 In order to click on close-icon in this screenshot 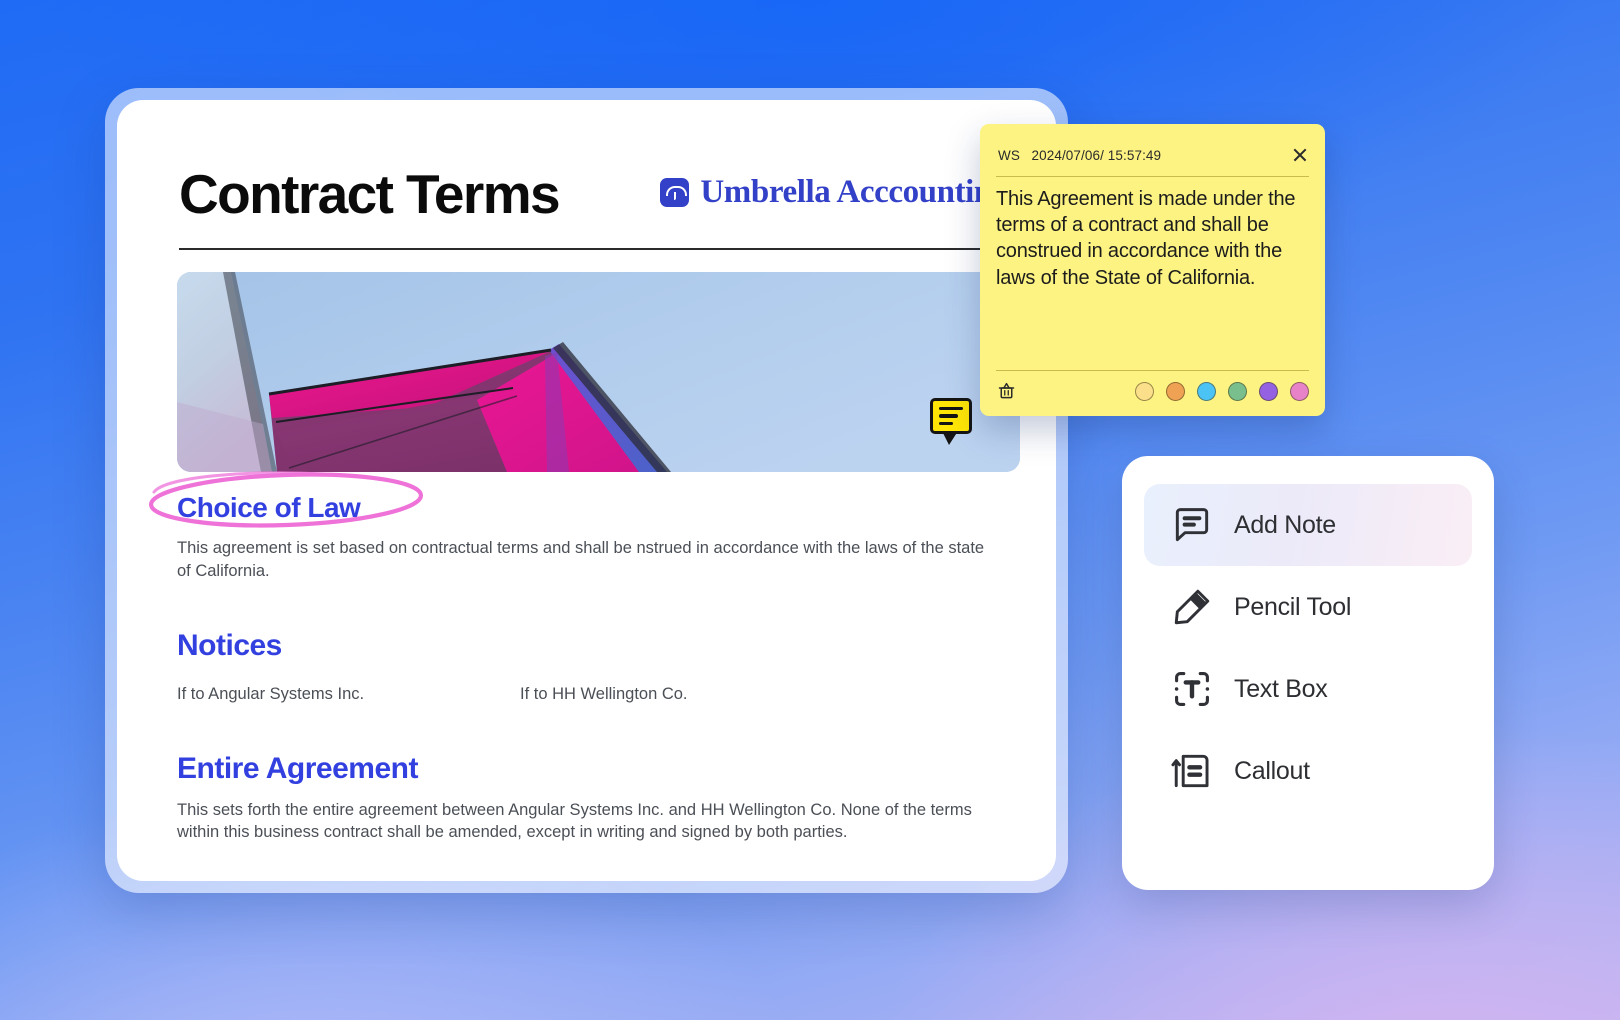, I will do `click(1300, 155)`.